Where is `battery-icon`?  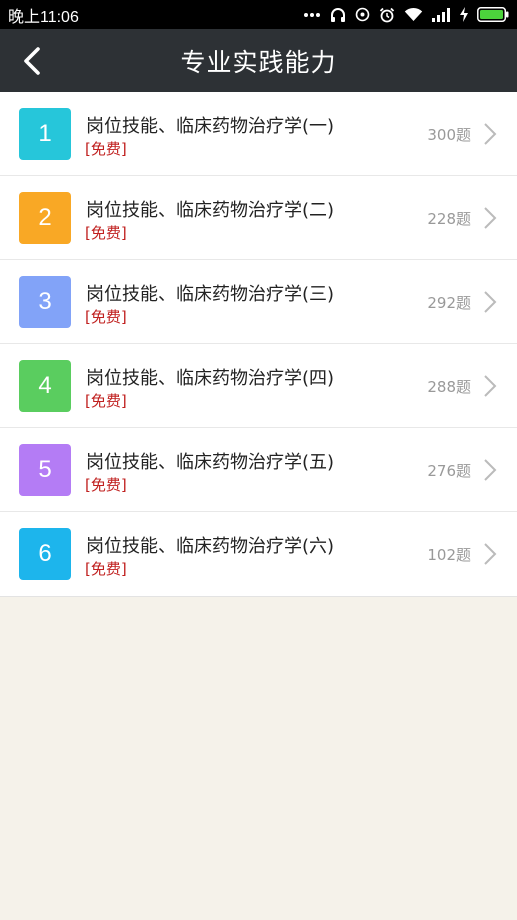 battery-icon is located at coordinates (493, 14).